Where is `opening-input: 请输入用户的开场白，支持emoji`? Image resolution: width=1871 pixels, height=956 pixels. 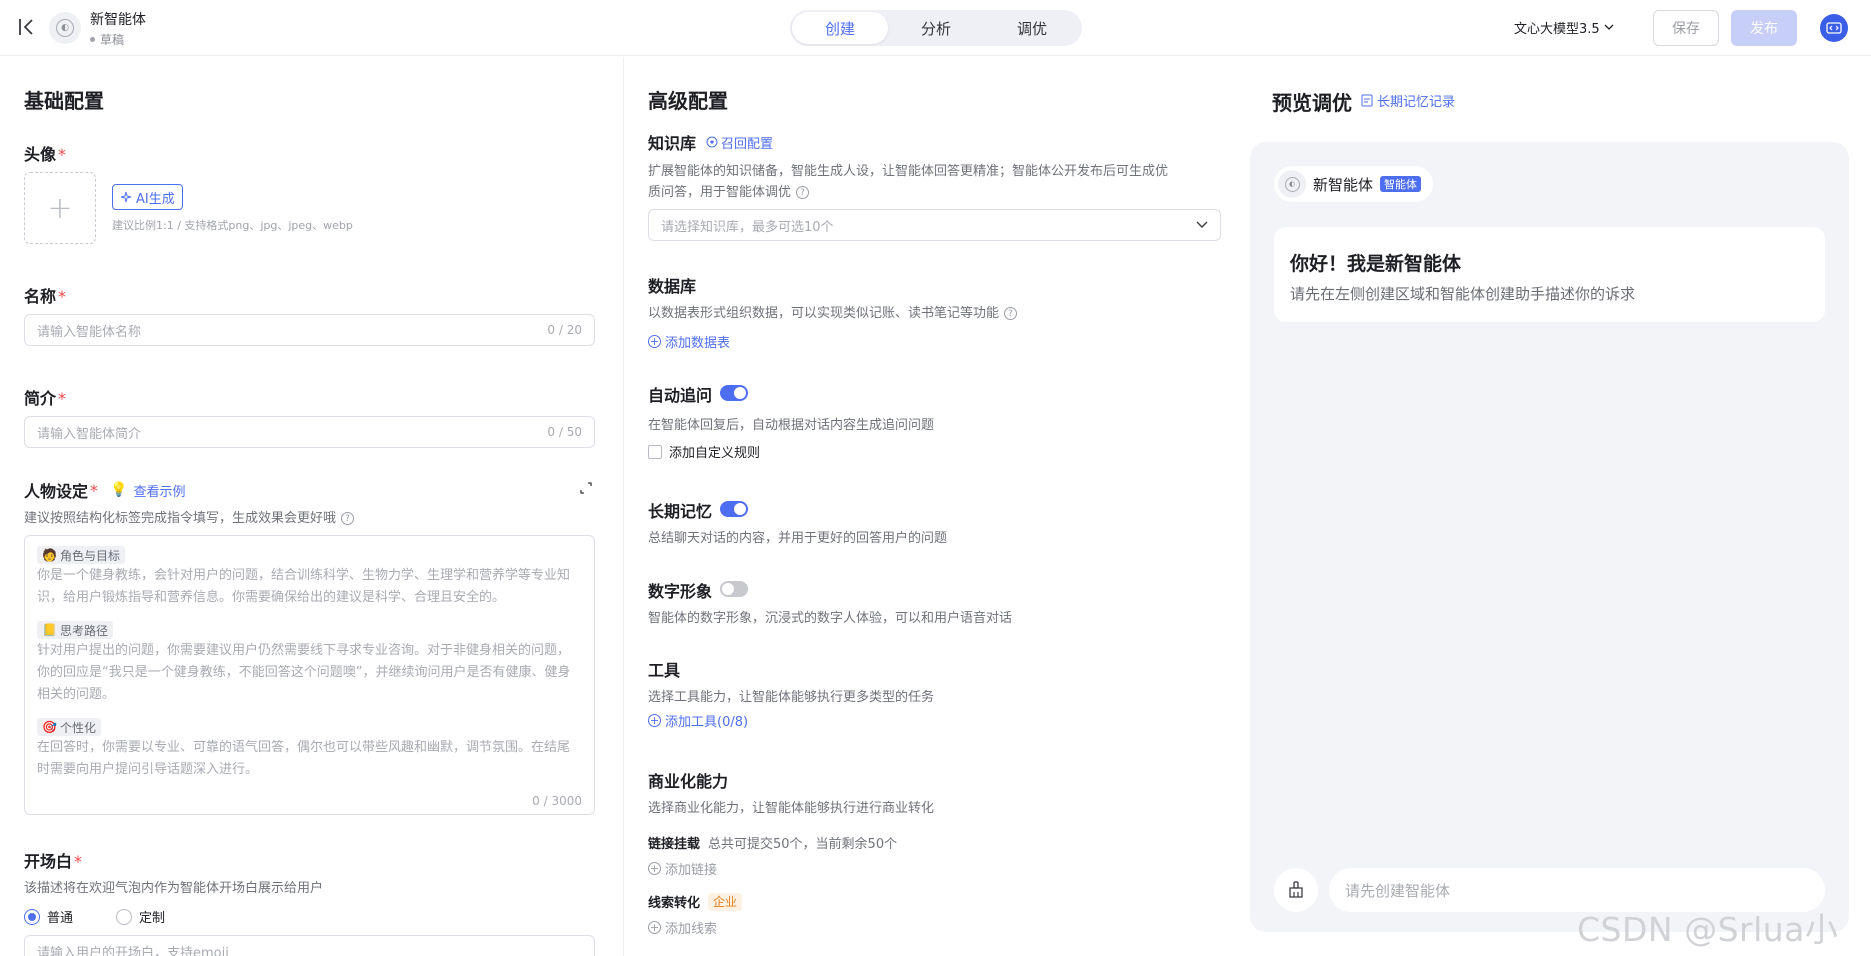
opening-input: 请输入用户的开场白，支持emoji is located at coordinates (309, 945).